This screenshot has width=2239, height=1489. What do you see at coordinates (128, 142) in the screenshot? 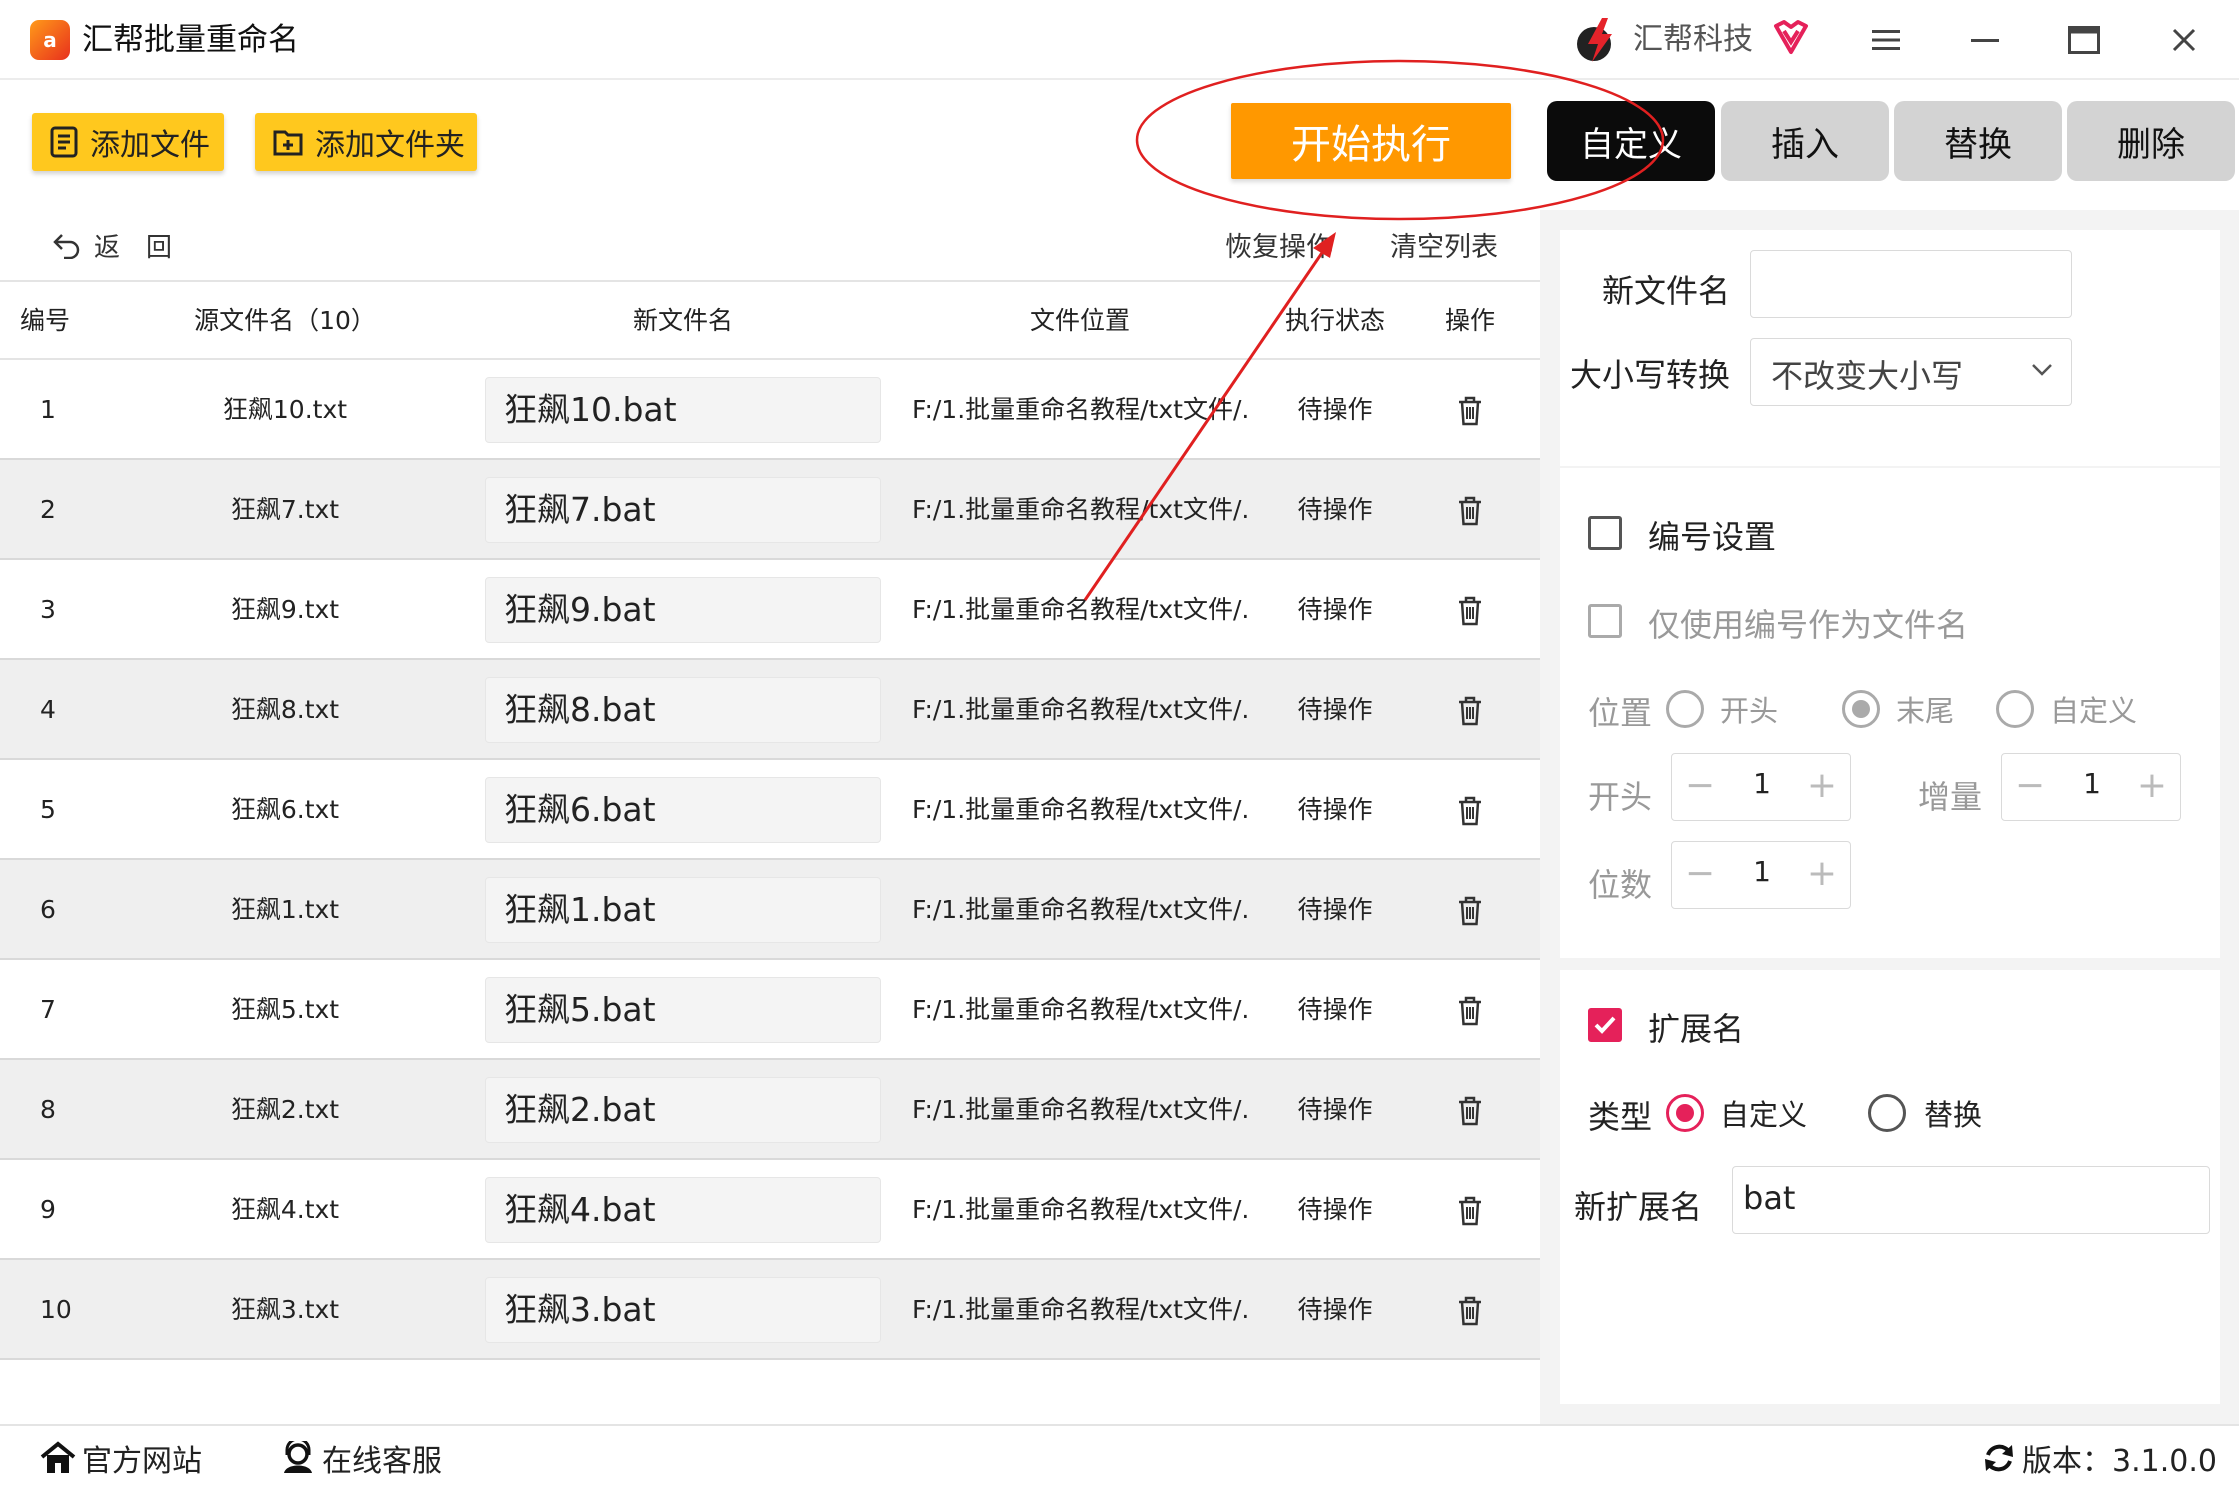
I see `add-file-button: 添加文件` at bounding box center [128, 142].